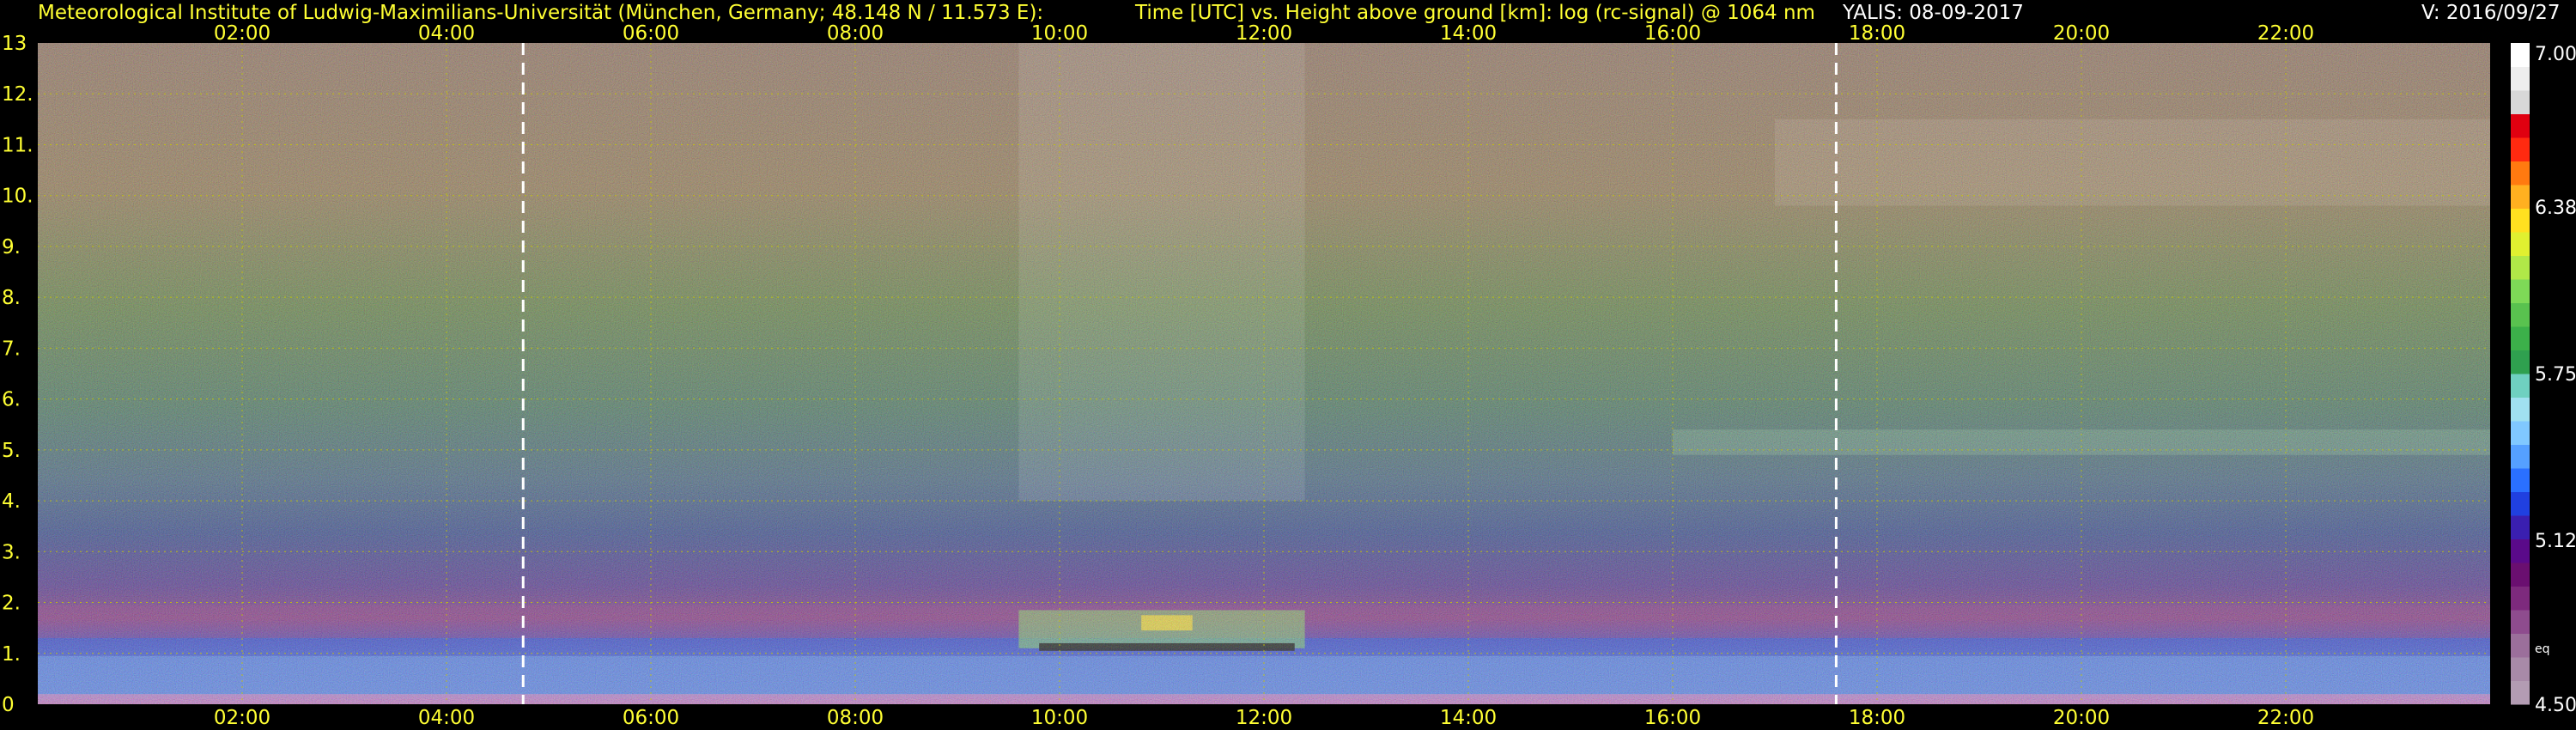  What do you see at coordinates (11, 654) in the screenshot?
I see `y-tick-label: 1.` at bounding box center [11, 654].